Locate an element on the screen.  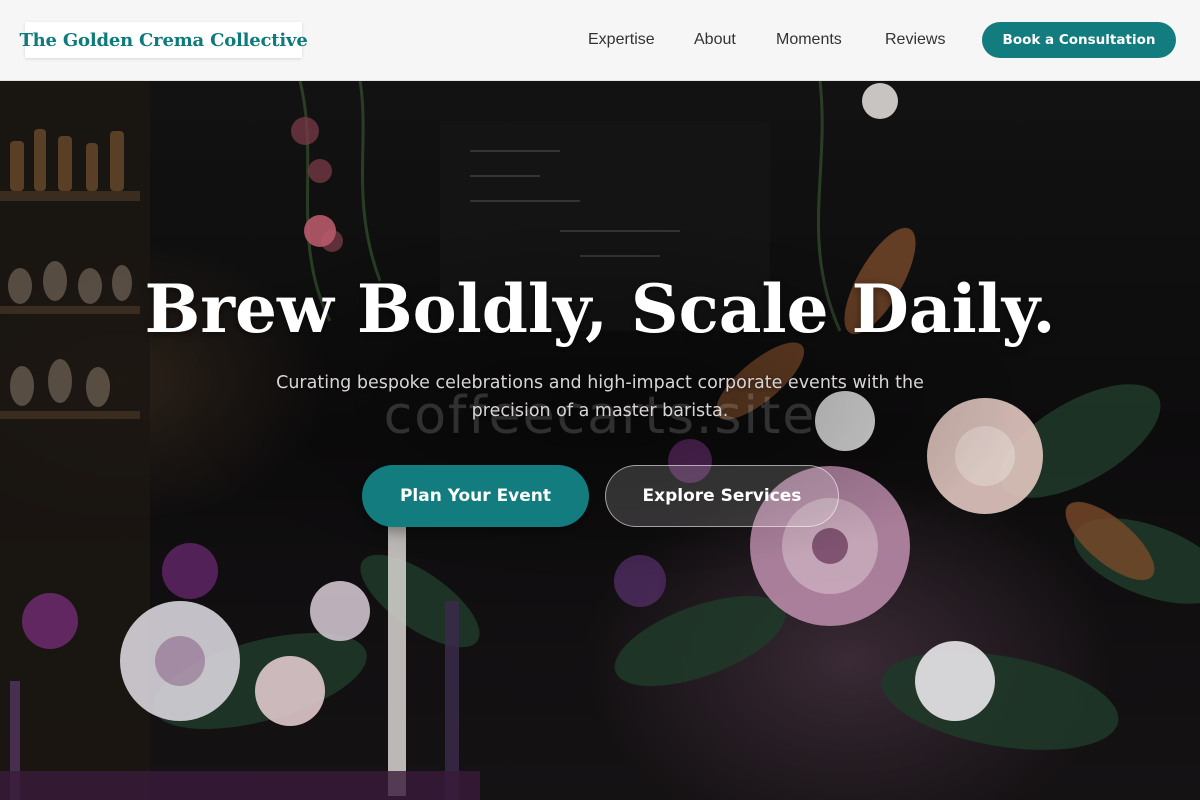
hero-title: Brew Boldly, Scale Daily. is located at coordinates (600, 309).